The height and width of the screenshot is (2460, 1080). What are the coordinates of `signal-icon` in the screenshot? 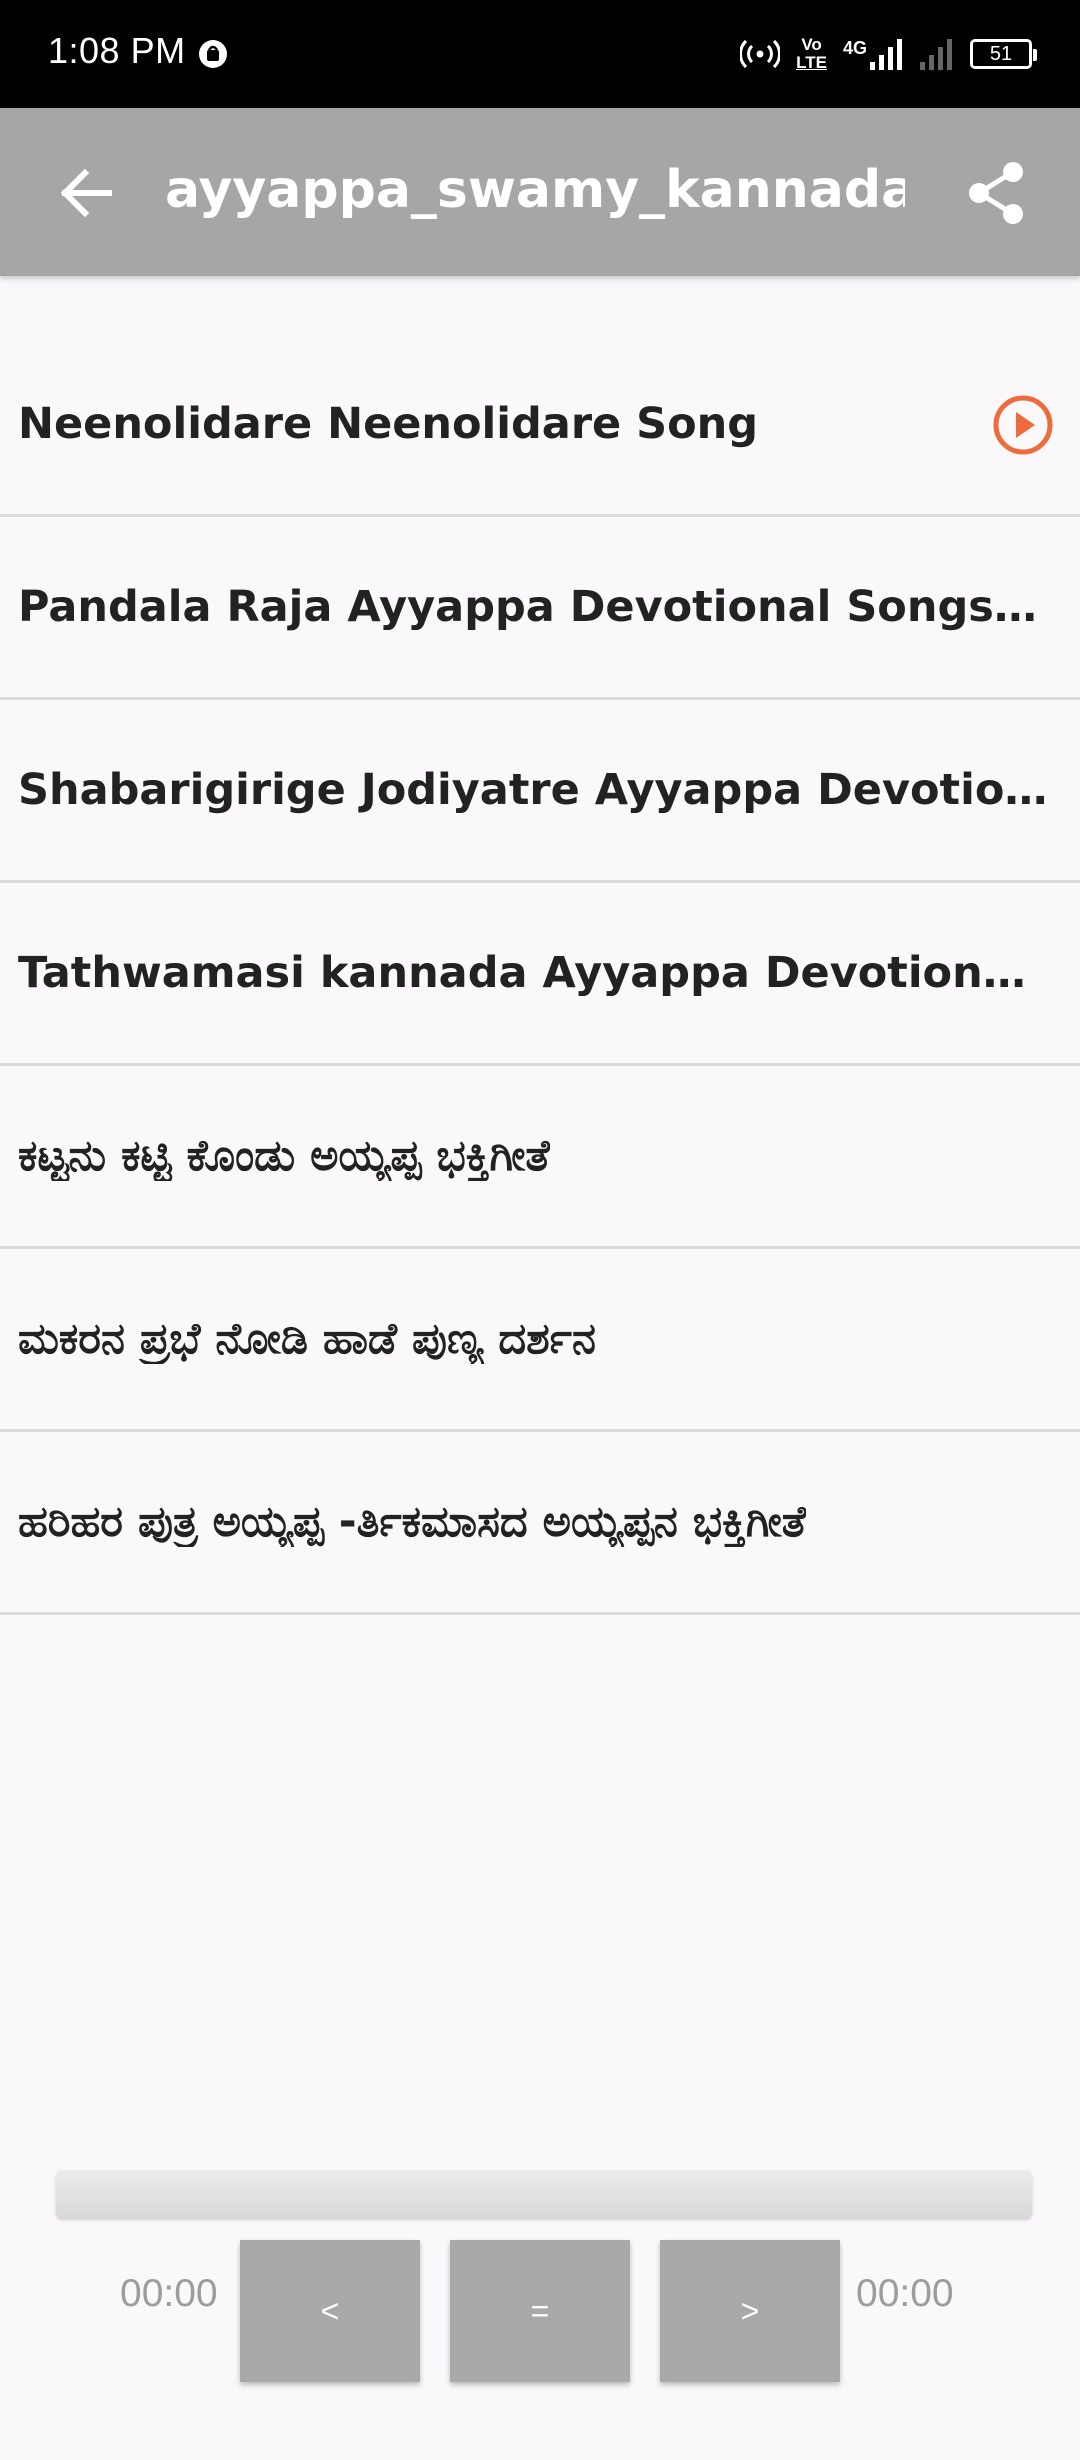 It's located at (936, 54).